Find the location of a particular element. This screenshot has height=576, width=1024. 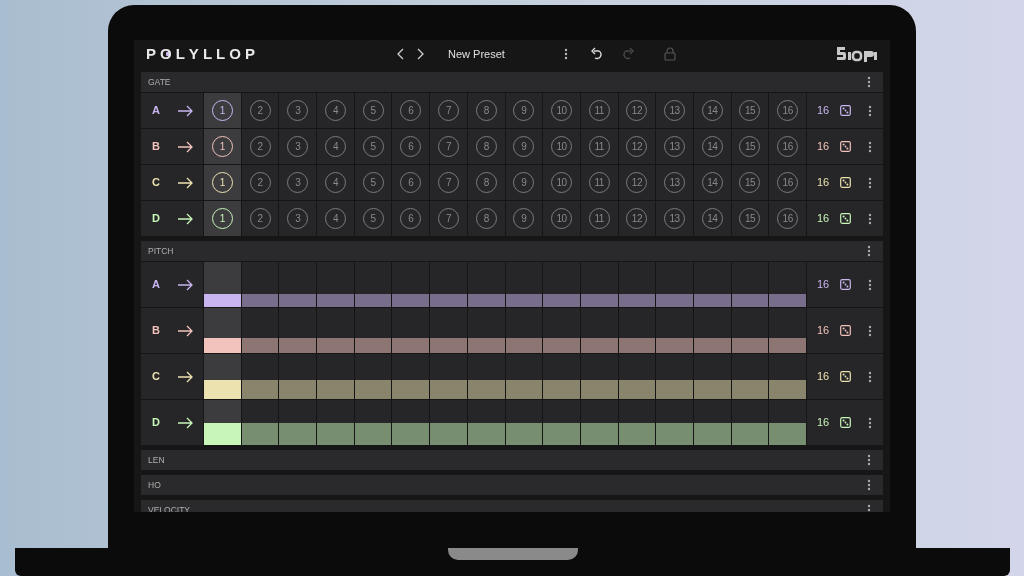

previous-icon is located at coordinates (400, 54).